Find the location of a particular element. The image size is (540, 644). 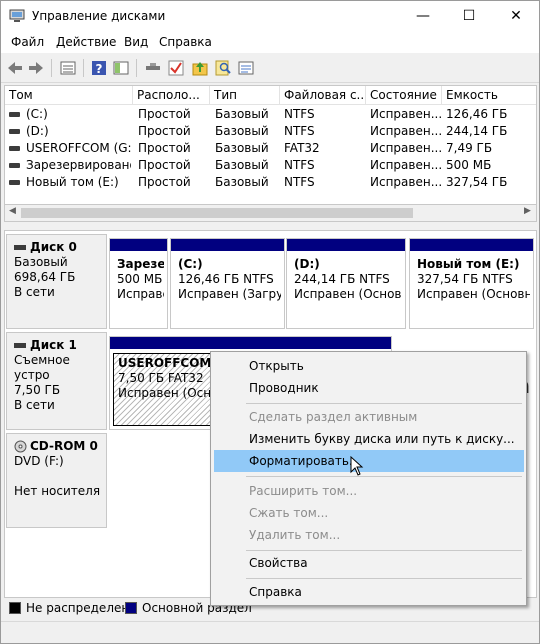

menu-action: Действие is located at coordinates (86, 42).